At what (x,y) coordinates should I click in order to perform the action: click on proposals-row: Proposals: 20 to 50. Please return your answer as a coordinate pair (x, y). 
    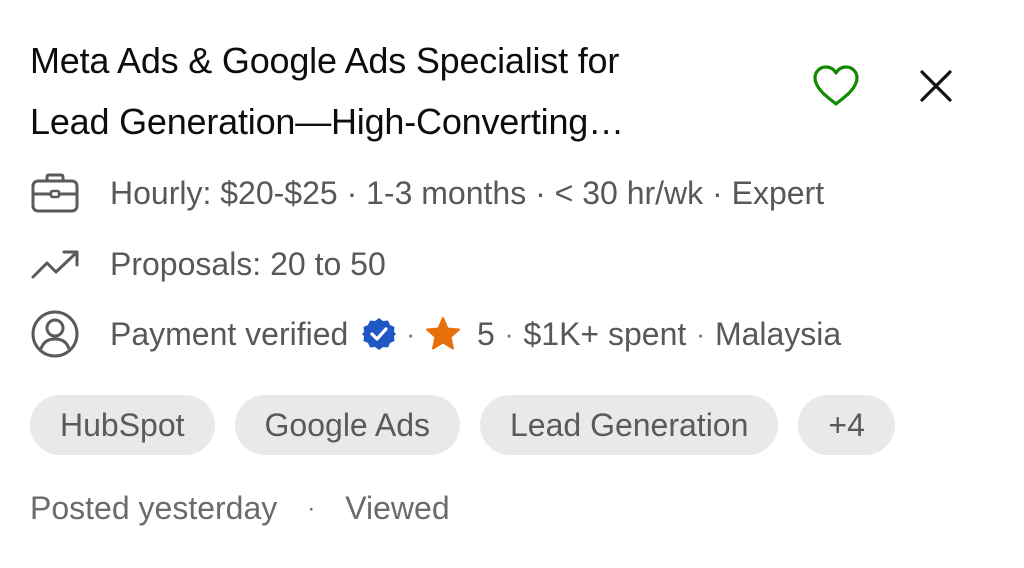
    Looking at the image, I should click on (208, 264).